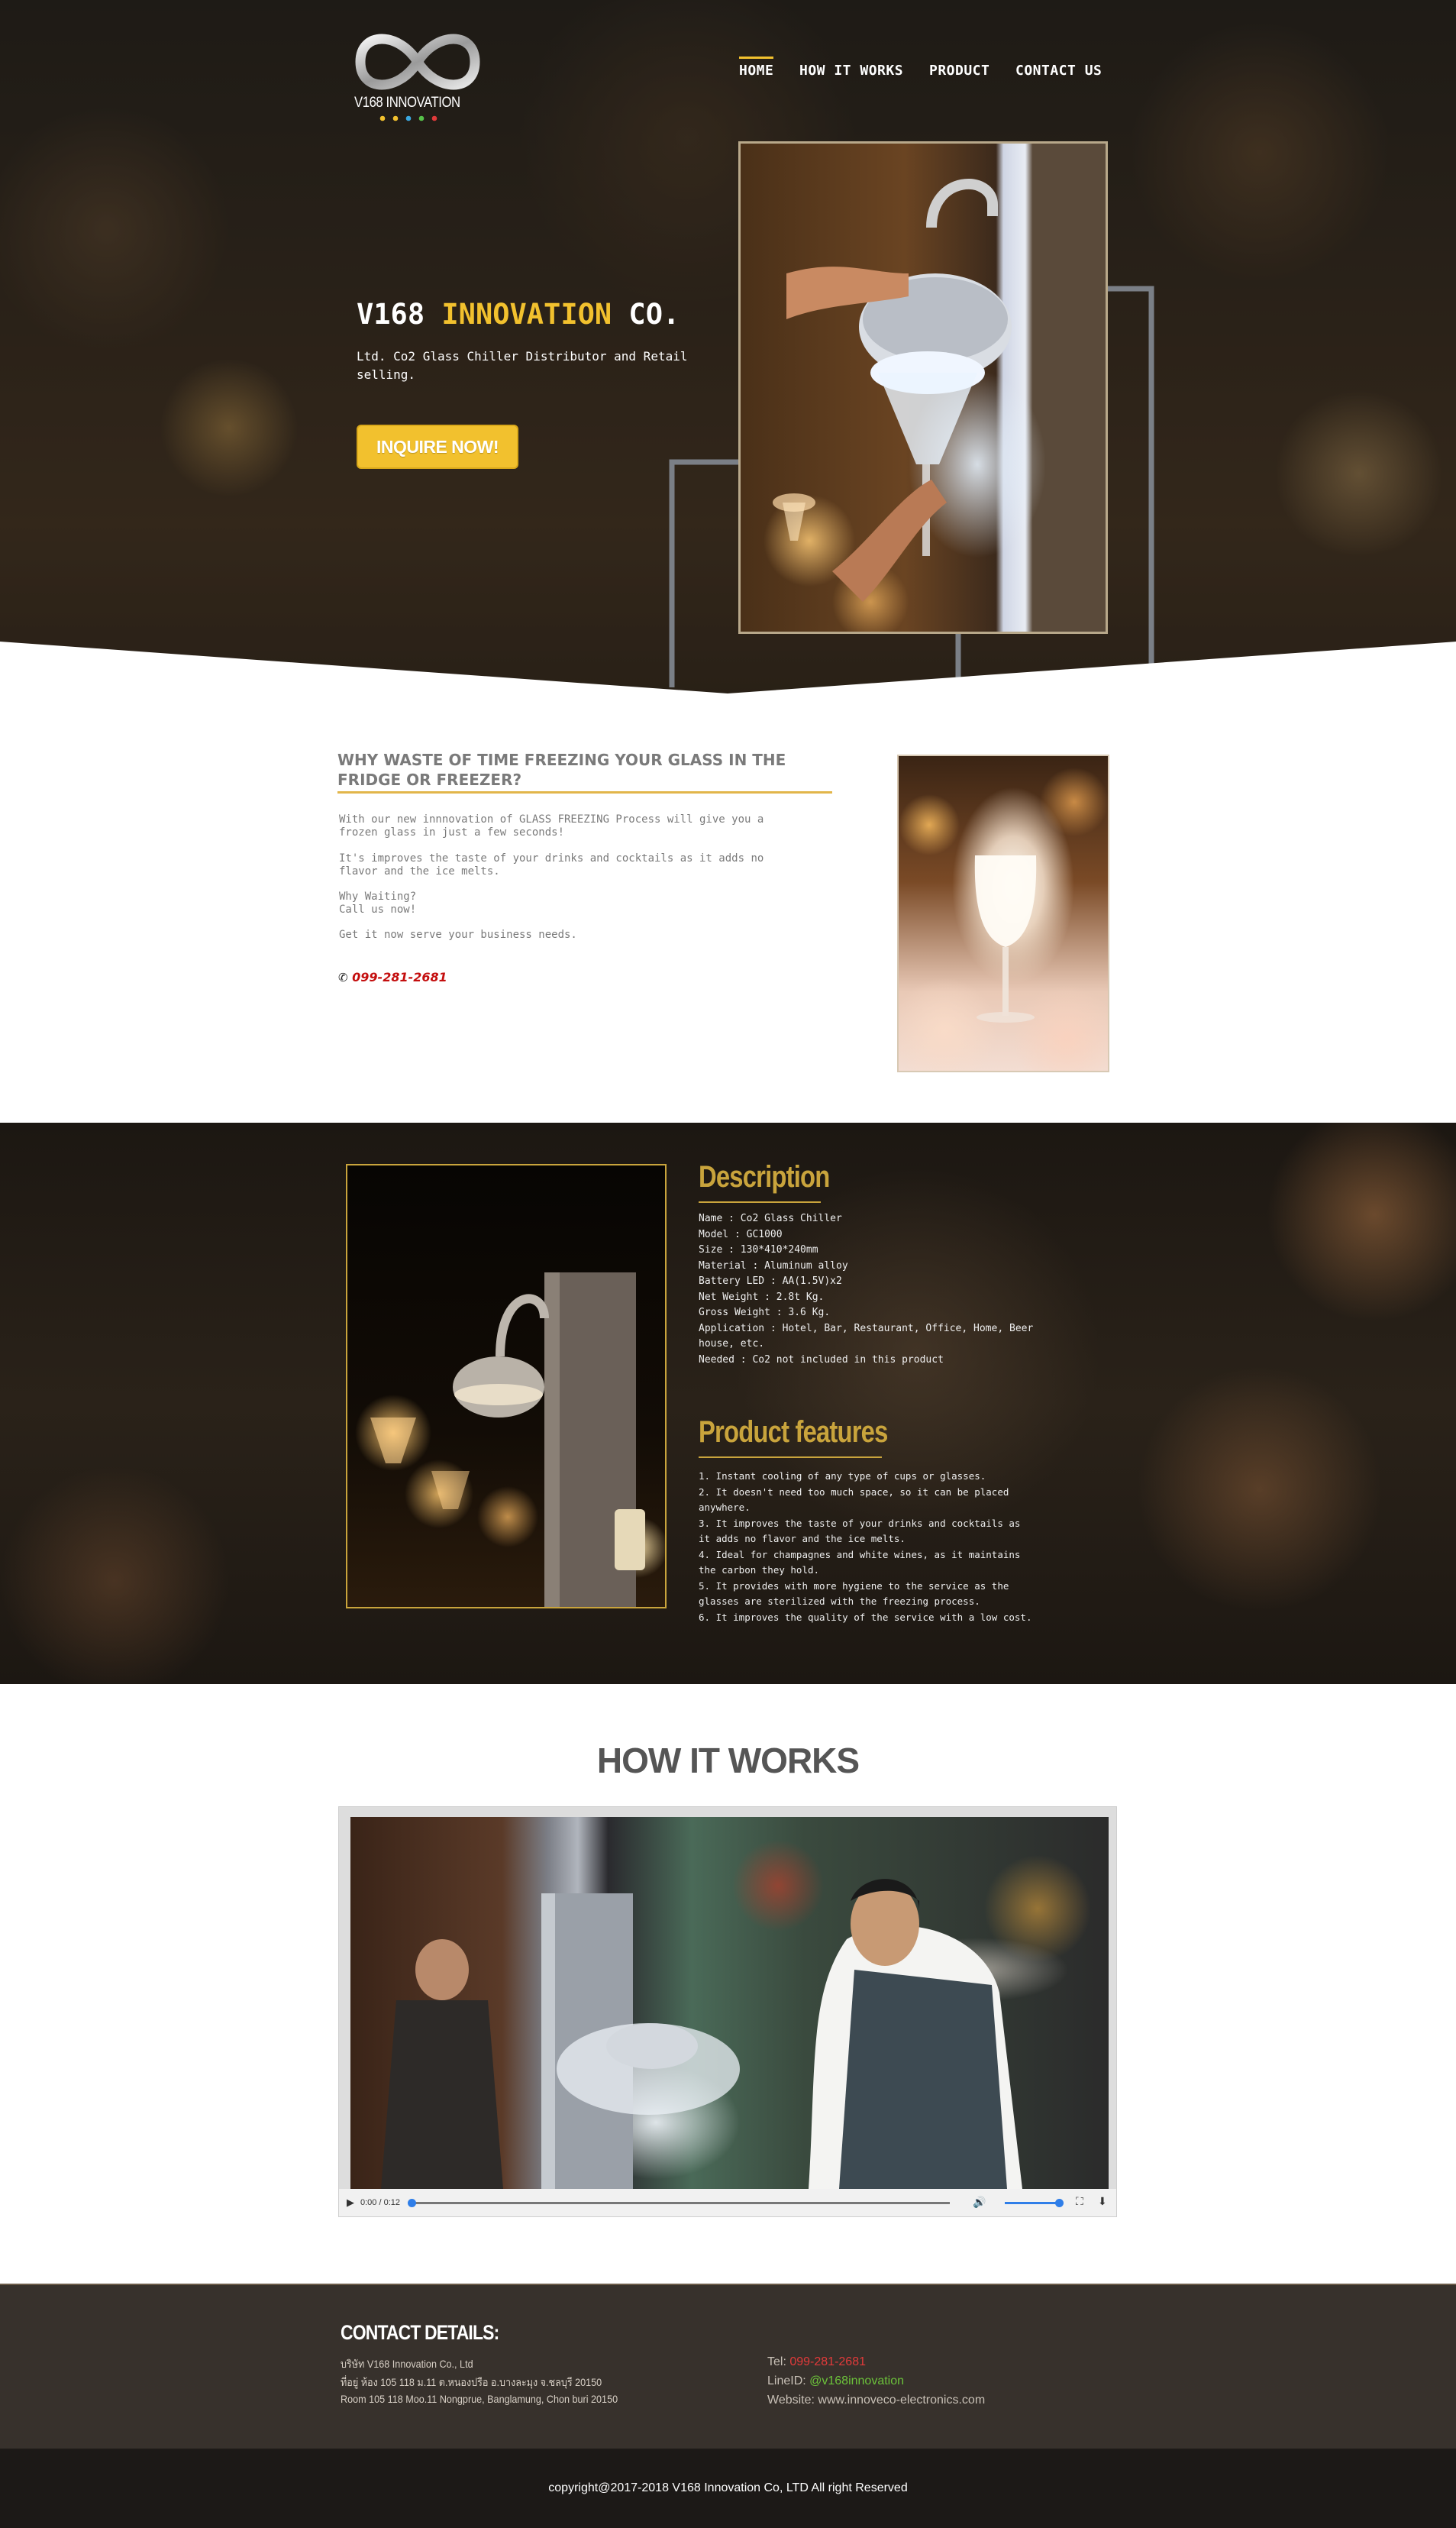 This screenshot has height=2528, width=1456. I want to click on frozen-wine-glass-illustration, so click(1005, 939).